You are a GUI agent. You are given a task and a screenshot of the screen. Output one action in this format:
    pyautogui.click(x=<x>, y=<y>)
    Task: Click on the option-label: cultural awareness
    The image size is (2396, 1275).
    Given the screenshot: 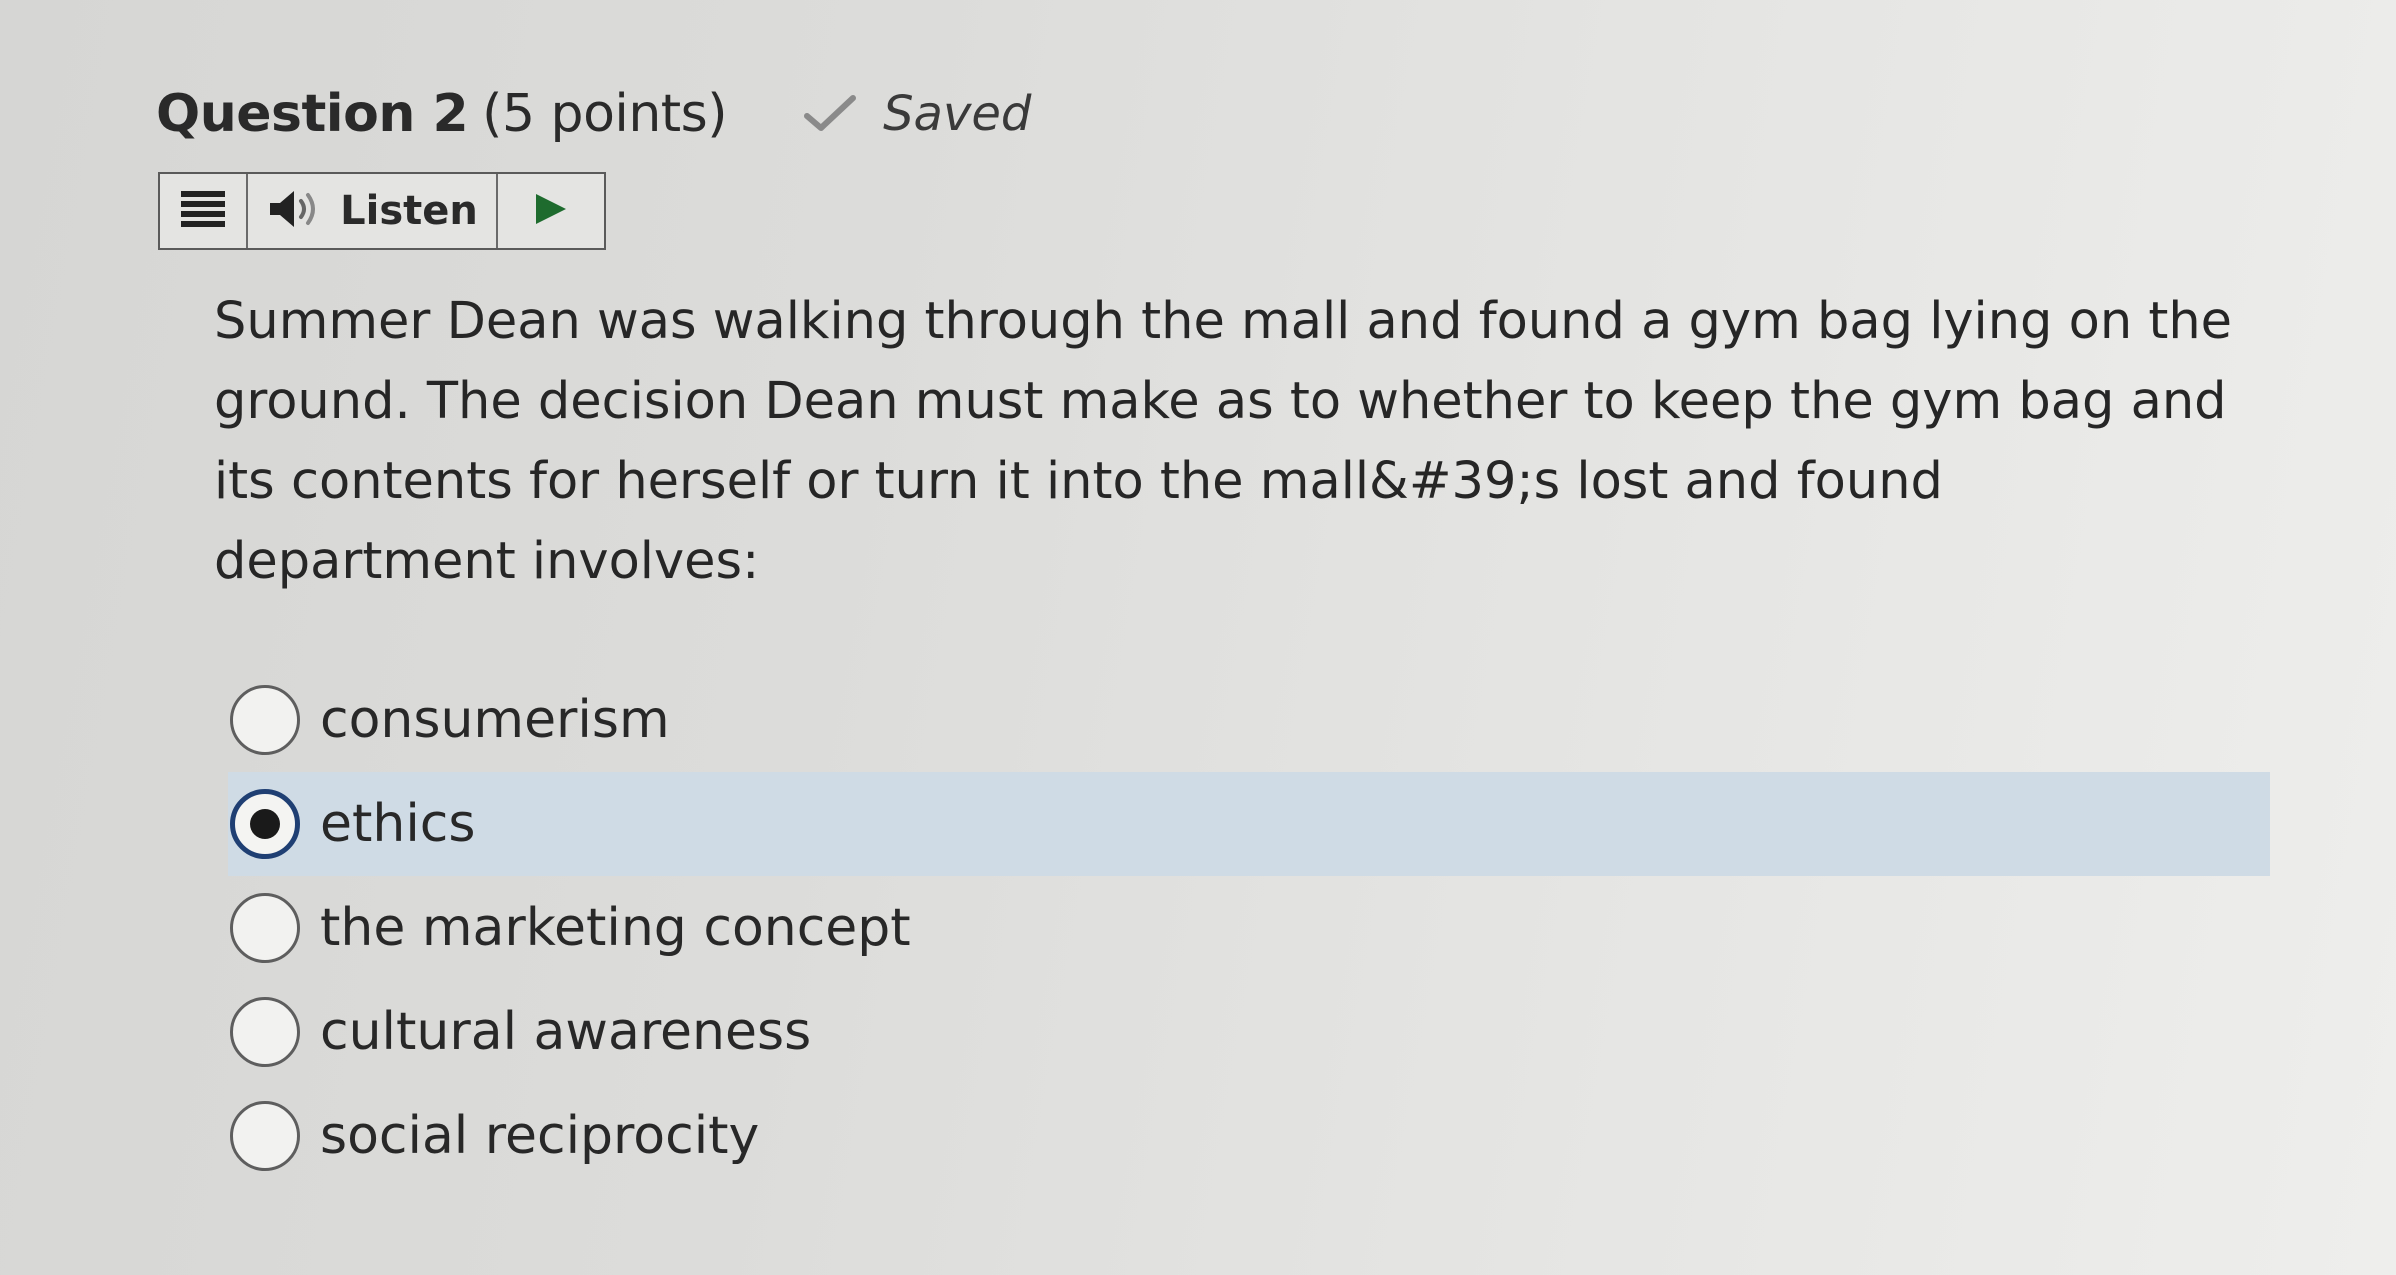 What is the action you would take?
    pyautogui.click(x=566, y=1032)
    